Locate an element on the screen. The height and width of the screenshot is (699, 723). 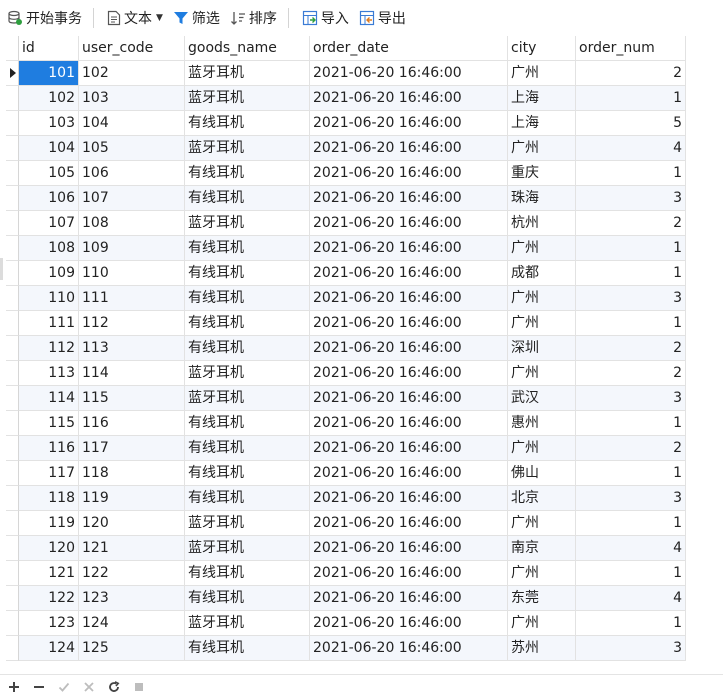
cell-user-code: 118 is located at coordinates (132, 473).